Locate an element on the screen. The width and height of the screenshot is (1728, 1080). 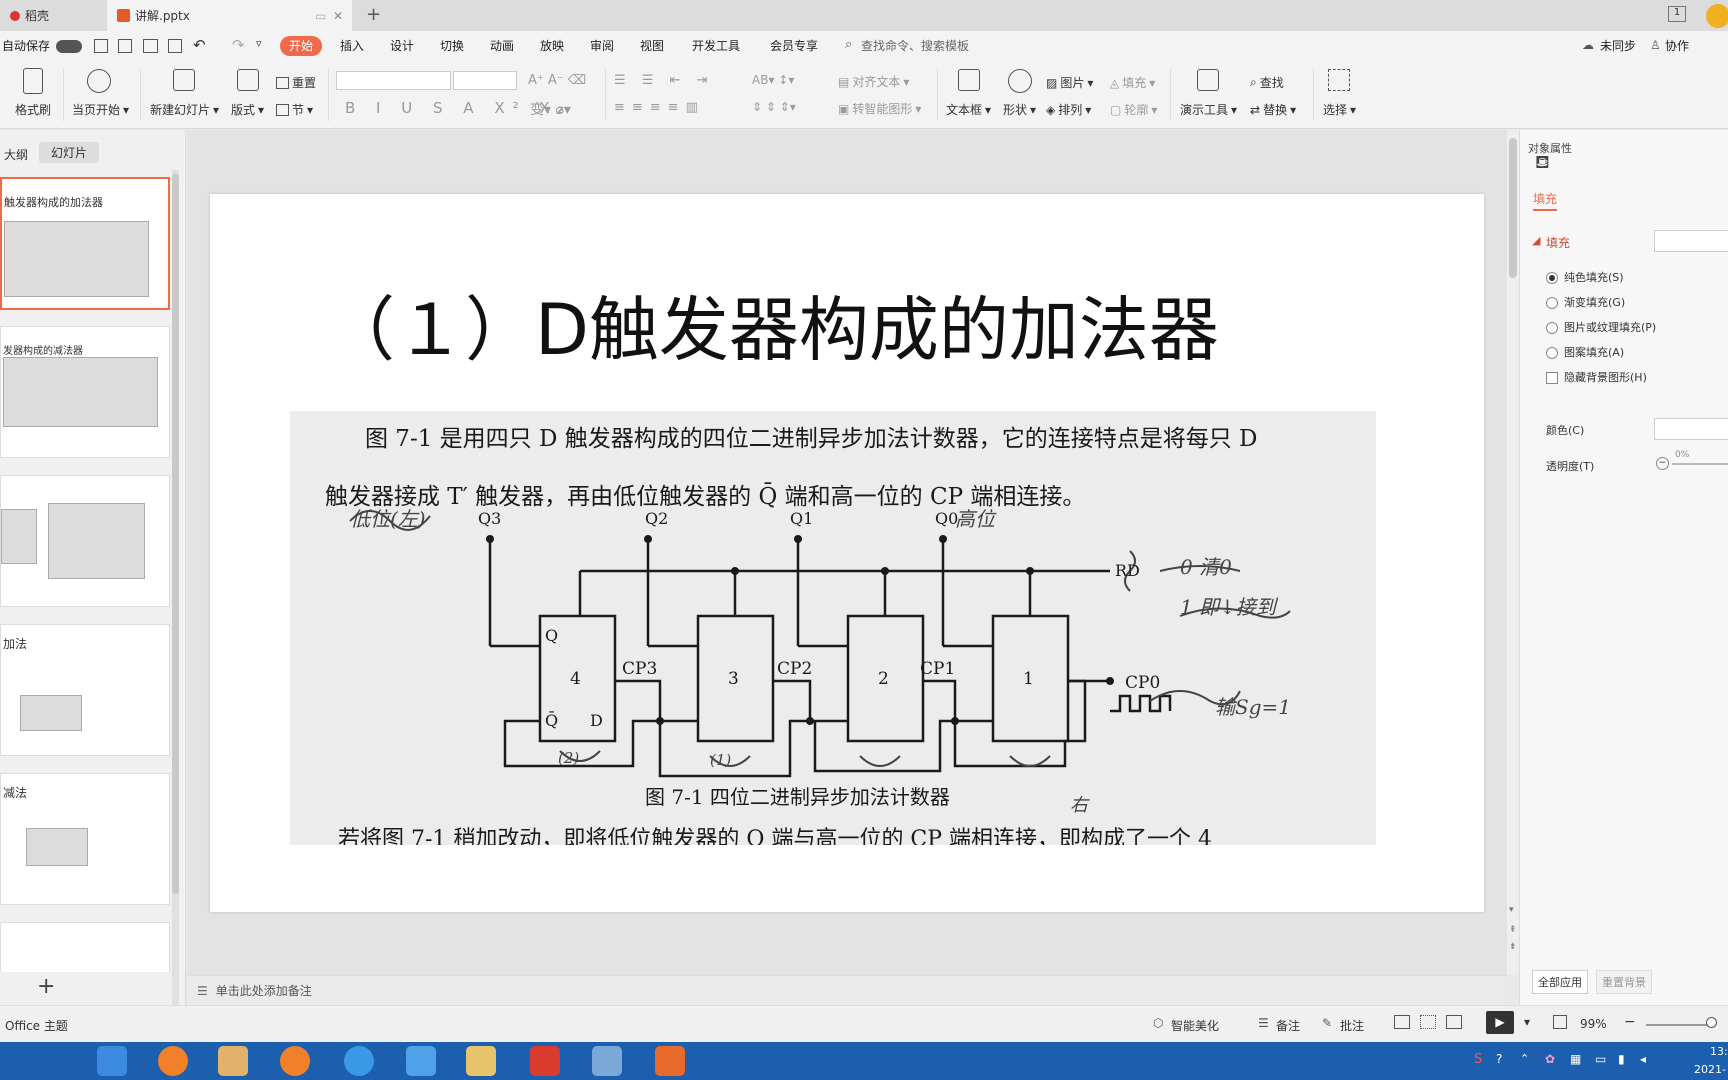
next-slide-icon: ⇟ is located at coordinates (1513, 947).